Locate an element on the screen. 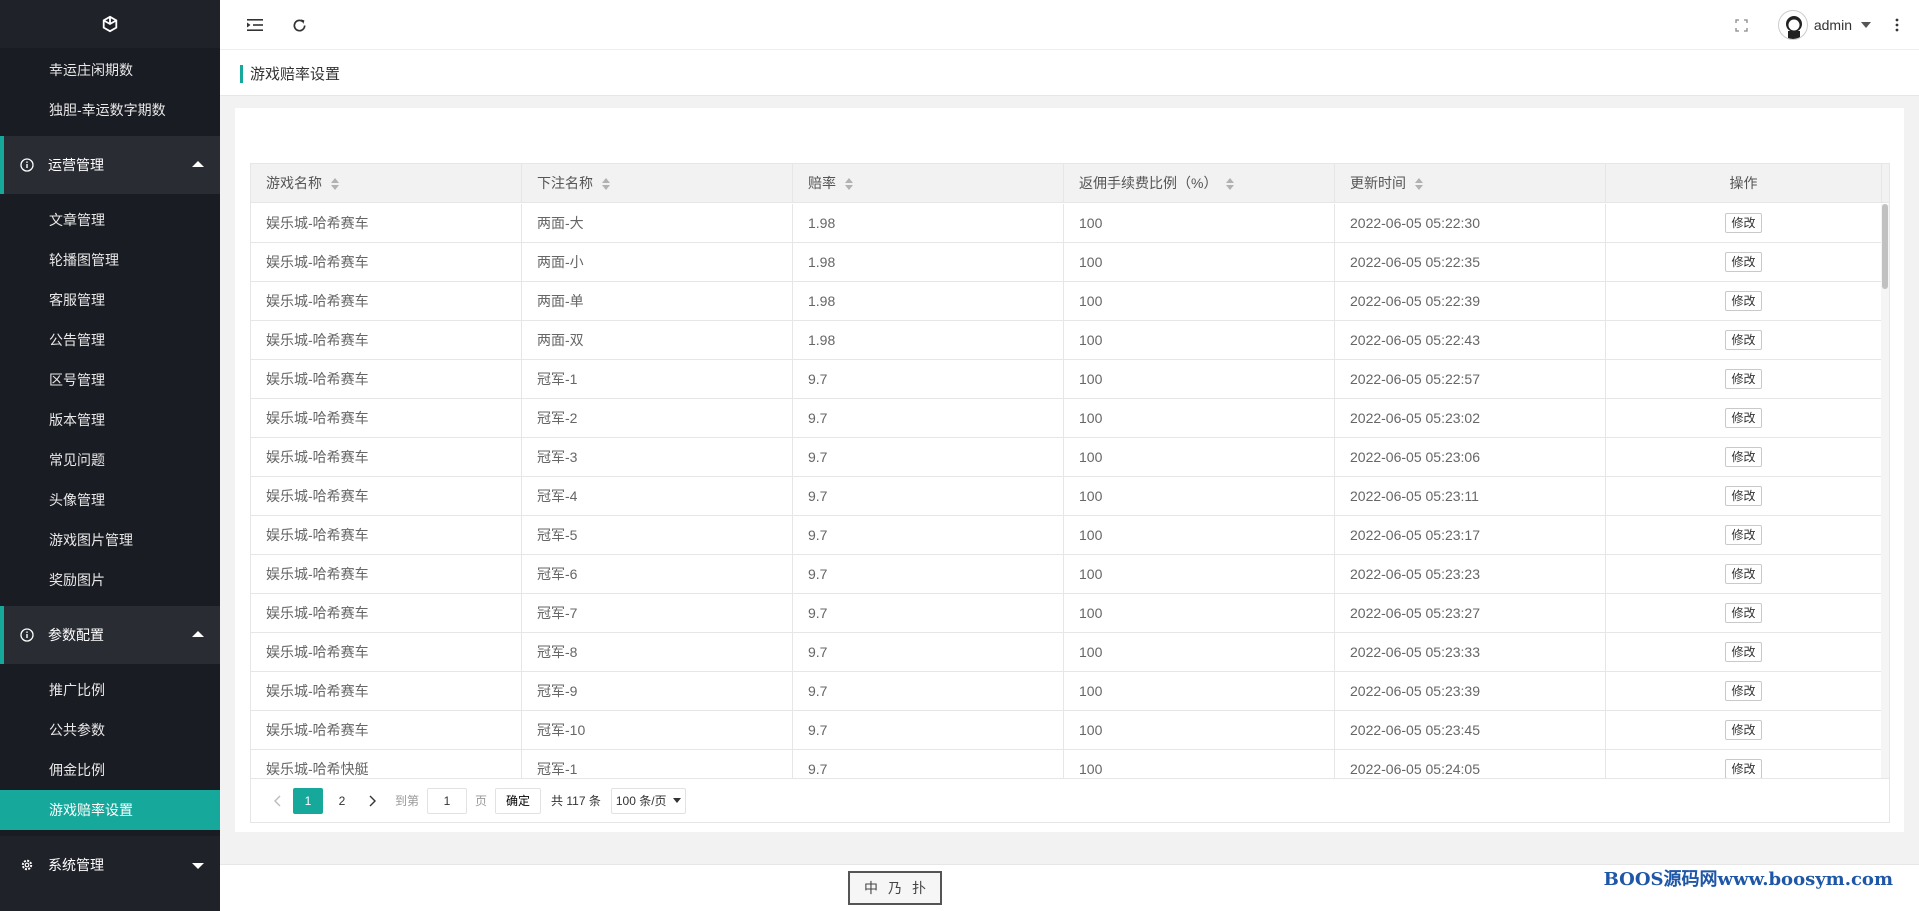 The height and width of the screenshot is (911, 1919). stamp-char: 中 is located at coordinates (871, 889).